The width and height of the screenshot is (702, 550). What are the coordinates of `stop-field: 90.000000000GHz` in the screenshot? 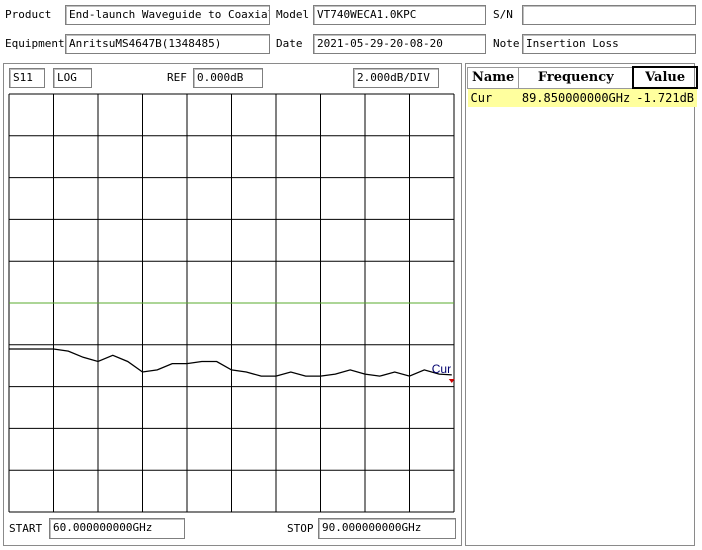 It's located at (387, 528).